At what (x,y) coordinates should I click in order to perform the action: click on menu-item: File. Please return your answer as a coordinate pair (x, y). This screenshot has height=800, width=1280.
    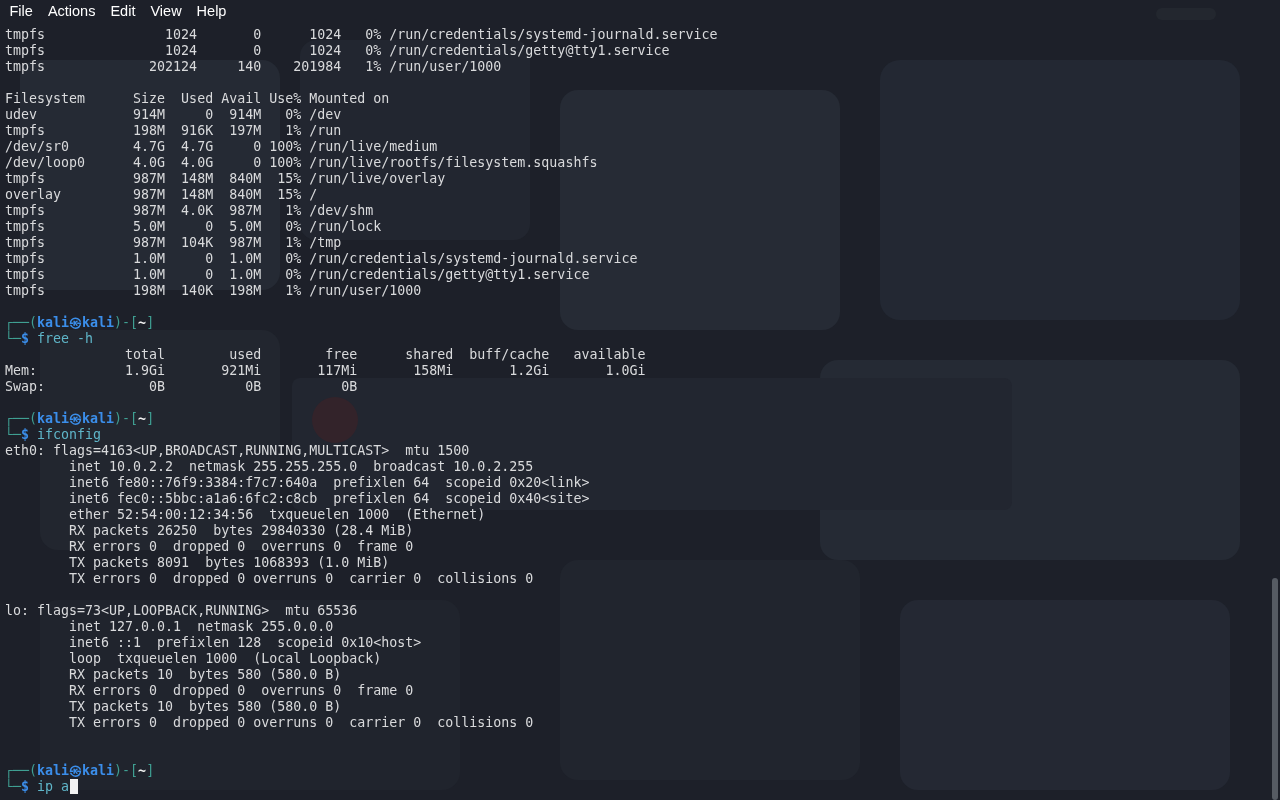
    Looking at the image, I should click on (21, 11).